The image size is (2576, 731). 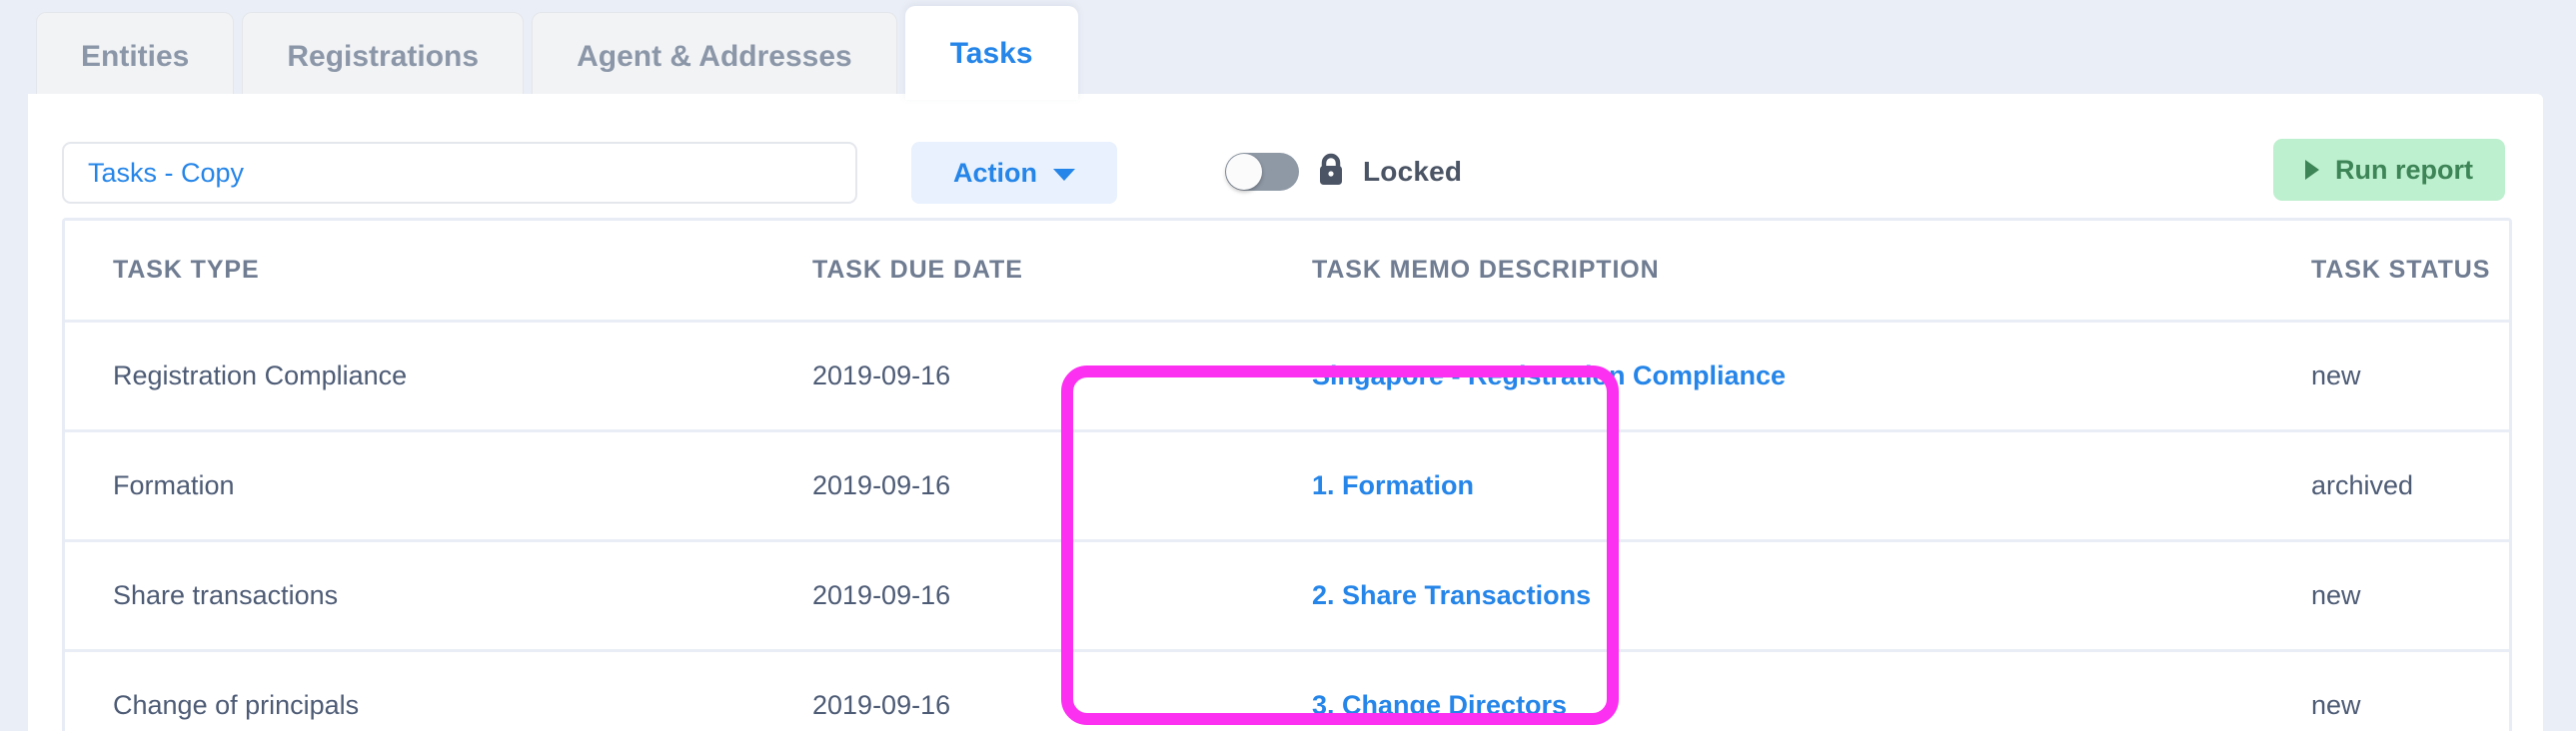 What do you see at coordinates (414, 272) in the screenshot?
I see `column-header-task-type: TASK TYPE` at bounding box center [414, 272].